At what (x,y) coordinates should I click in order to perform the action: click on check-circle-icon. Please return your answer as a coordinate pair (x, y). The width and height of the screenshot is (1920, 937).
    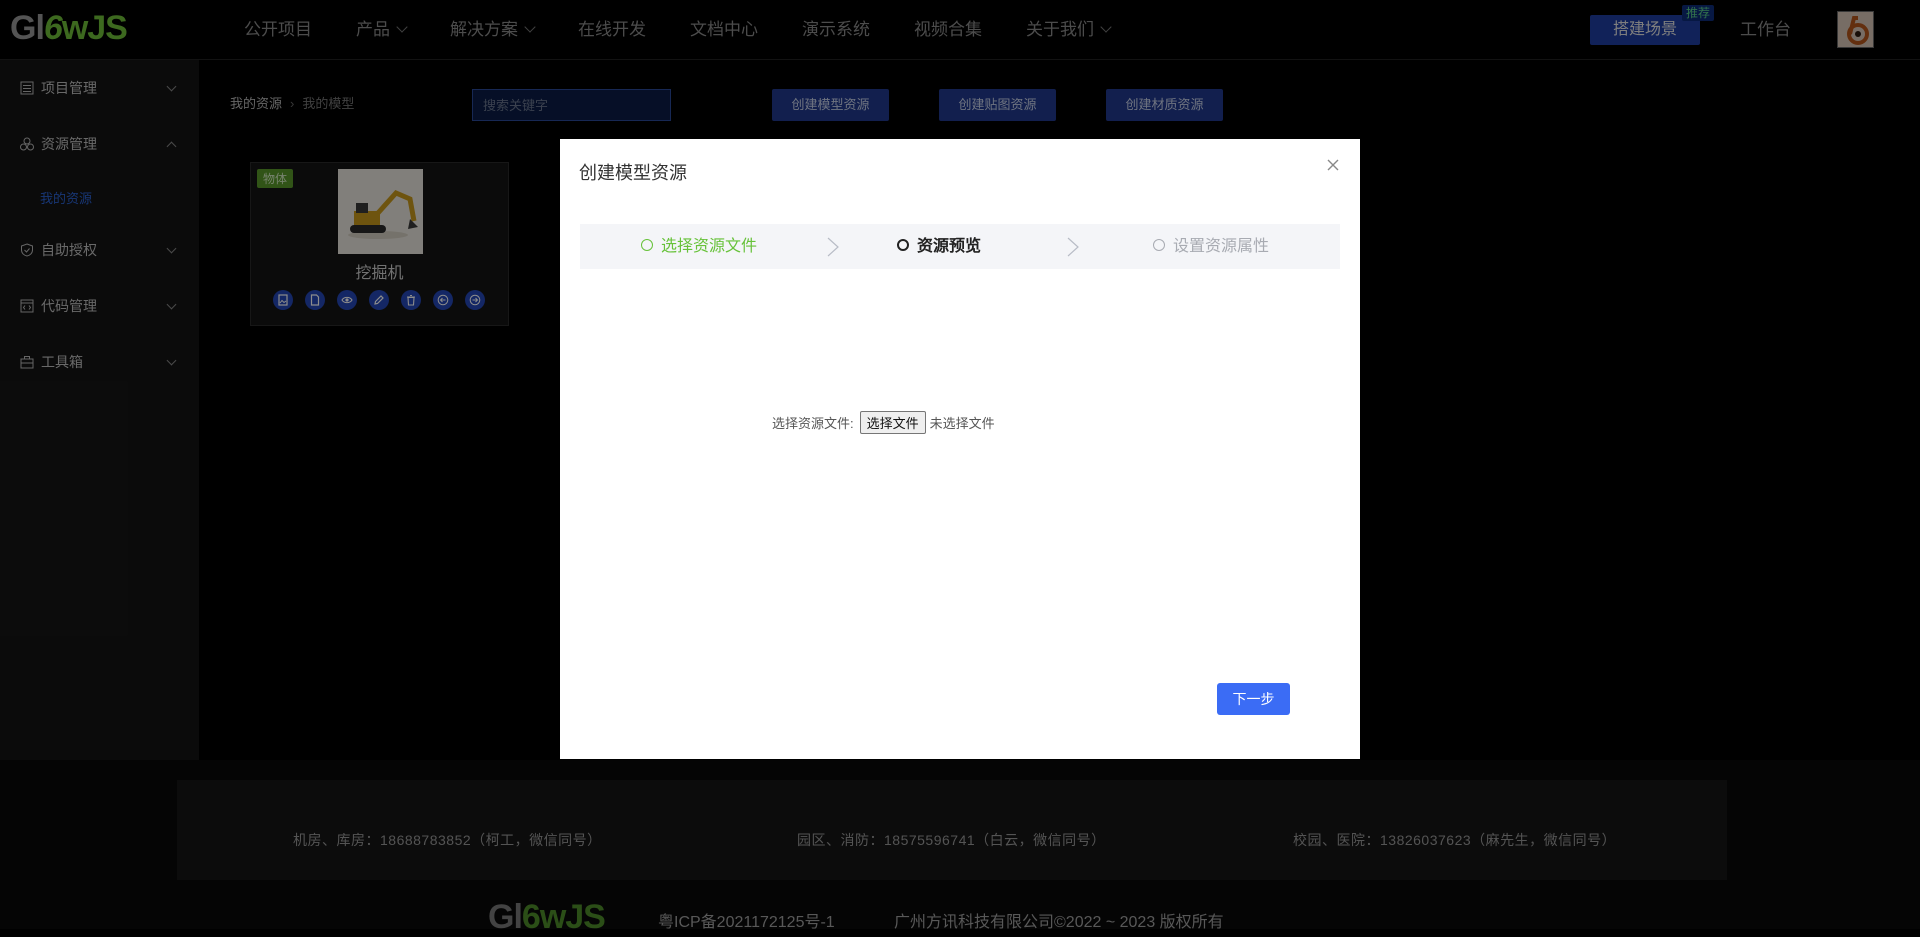
    Looking at the image, I should click on (647, 244).